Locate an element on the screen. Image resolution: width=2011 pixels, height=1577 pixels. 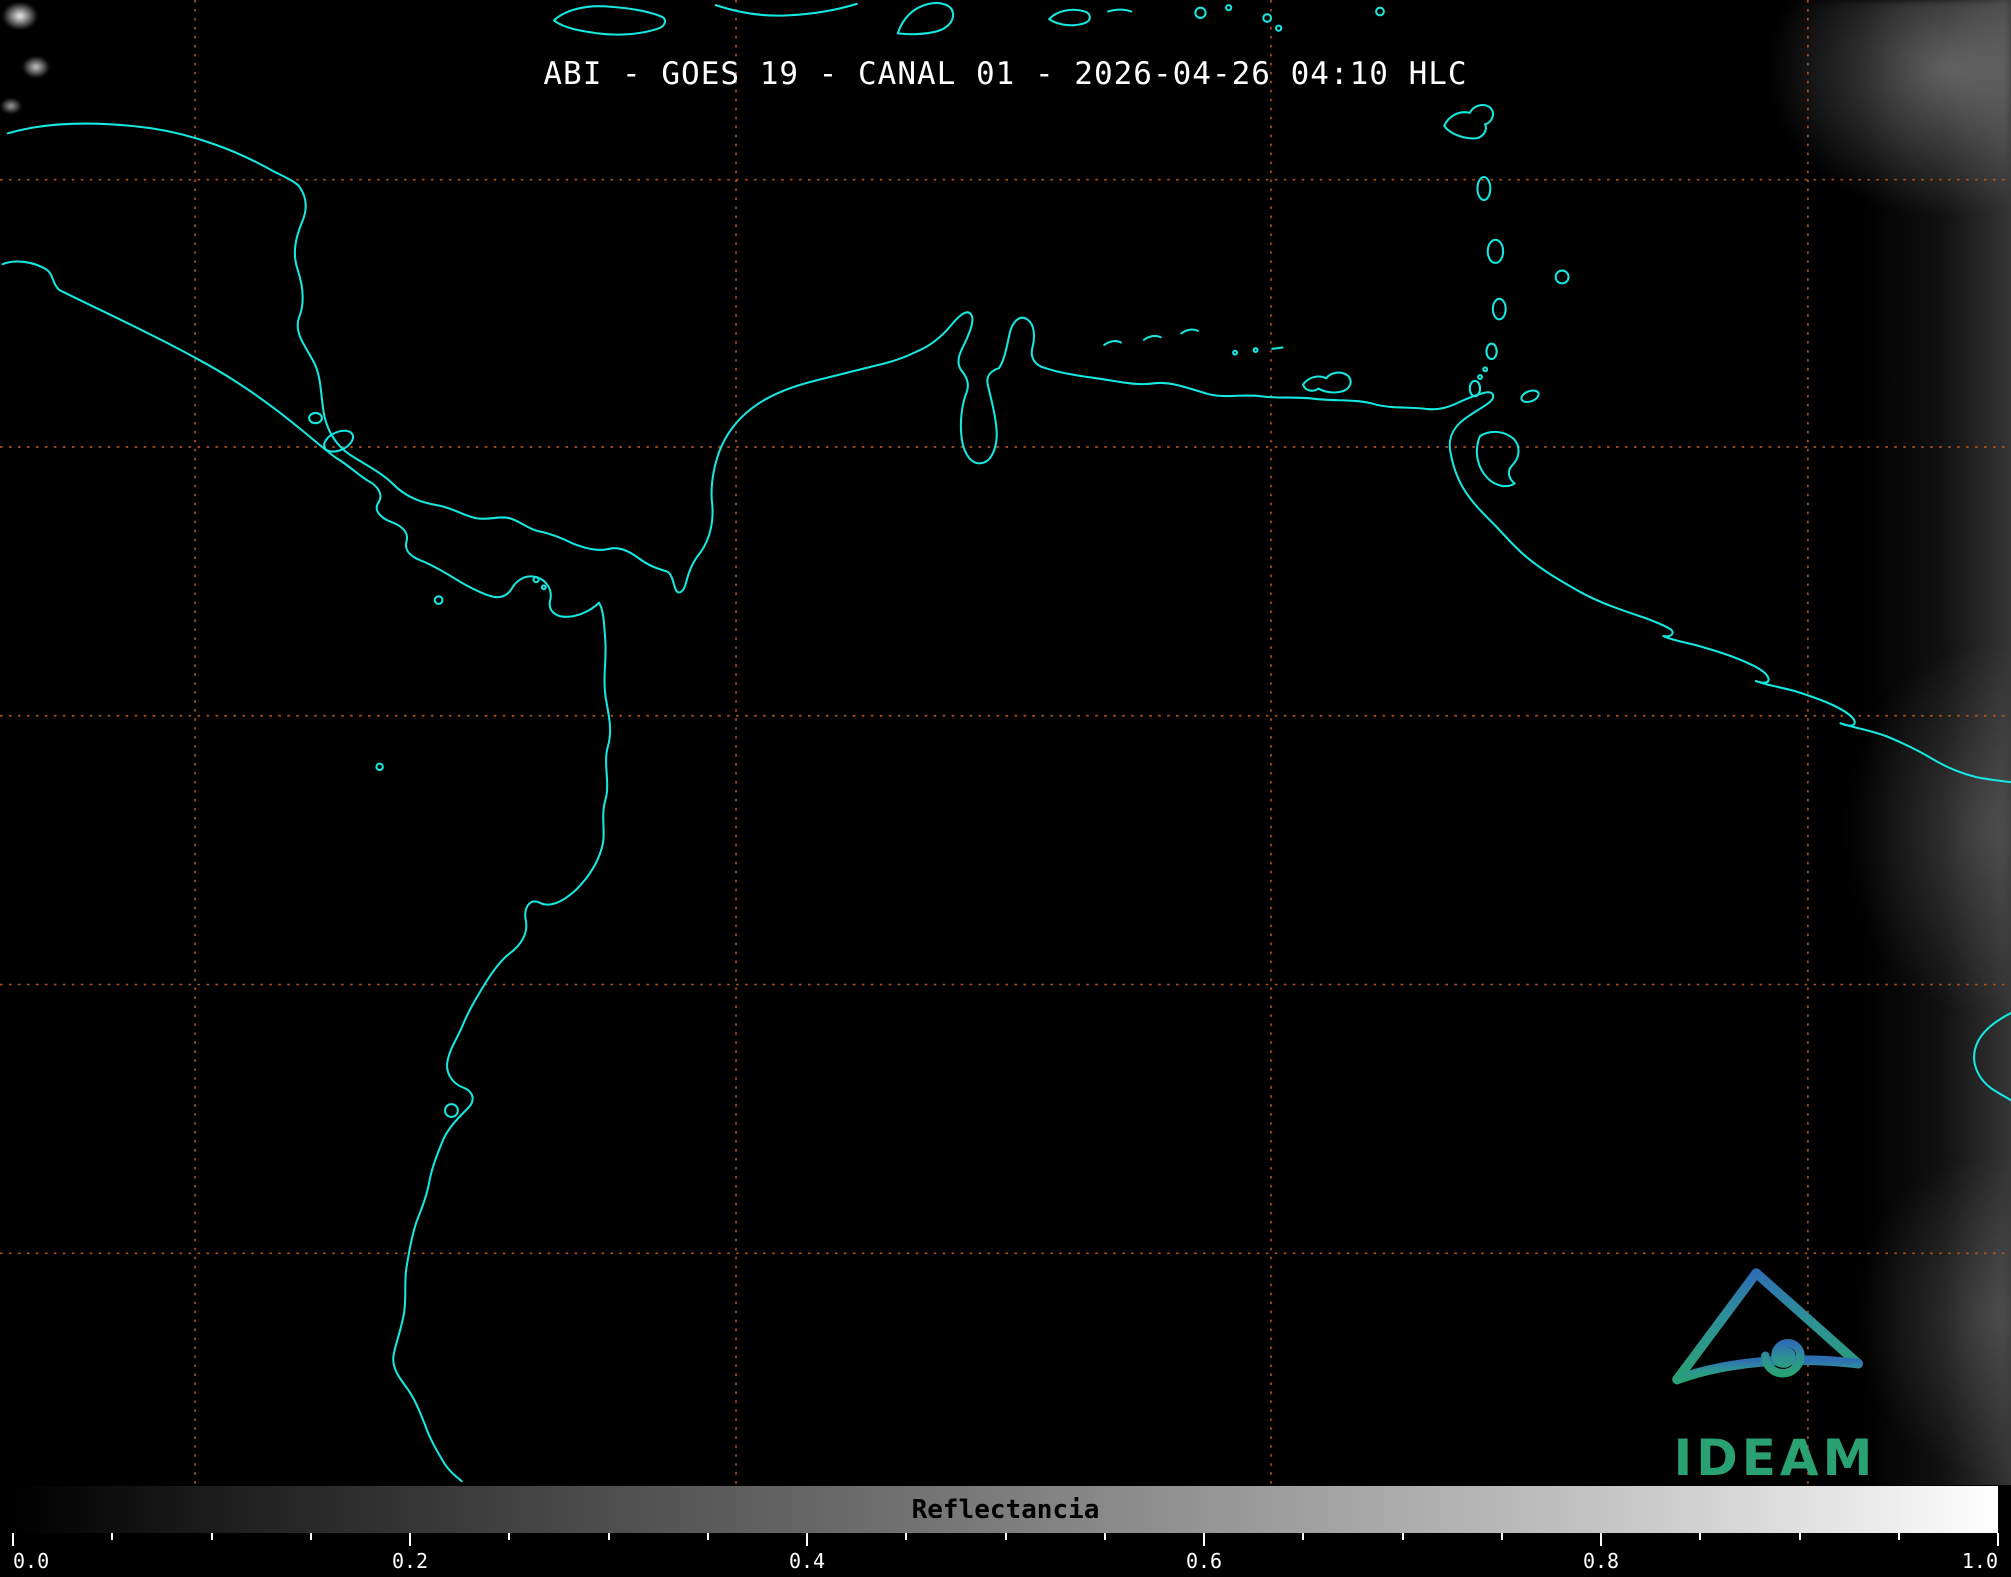
ideam-logo: IDEAM is located at coordinates (1775, 1365).